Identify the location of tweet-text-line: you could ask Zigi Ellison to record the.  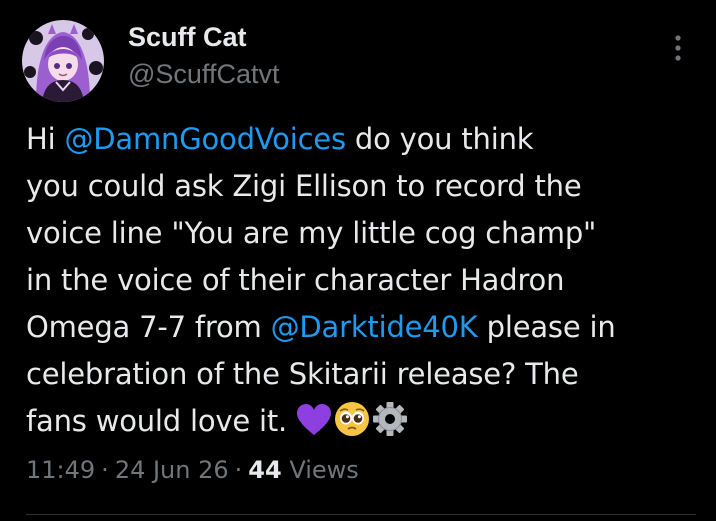
(366, 186).